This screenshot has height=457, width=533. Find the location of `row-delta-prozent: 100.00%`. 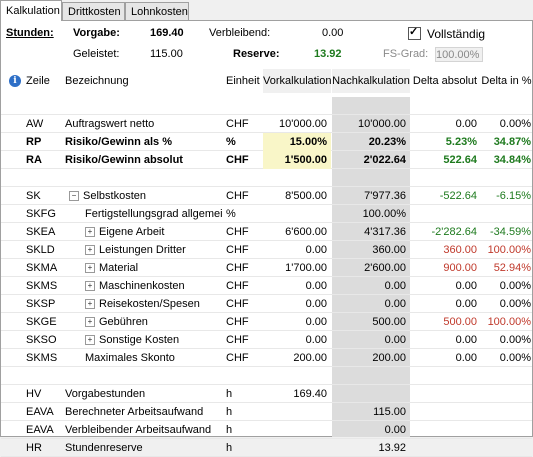

row-delta-prozent: 100.00% is located at coordinates (509, 322).